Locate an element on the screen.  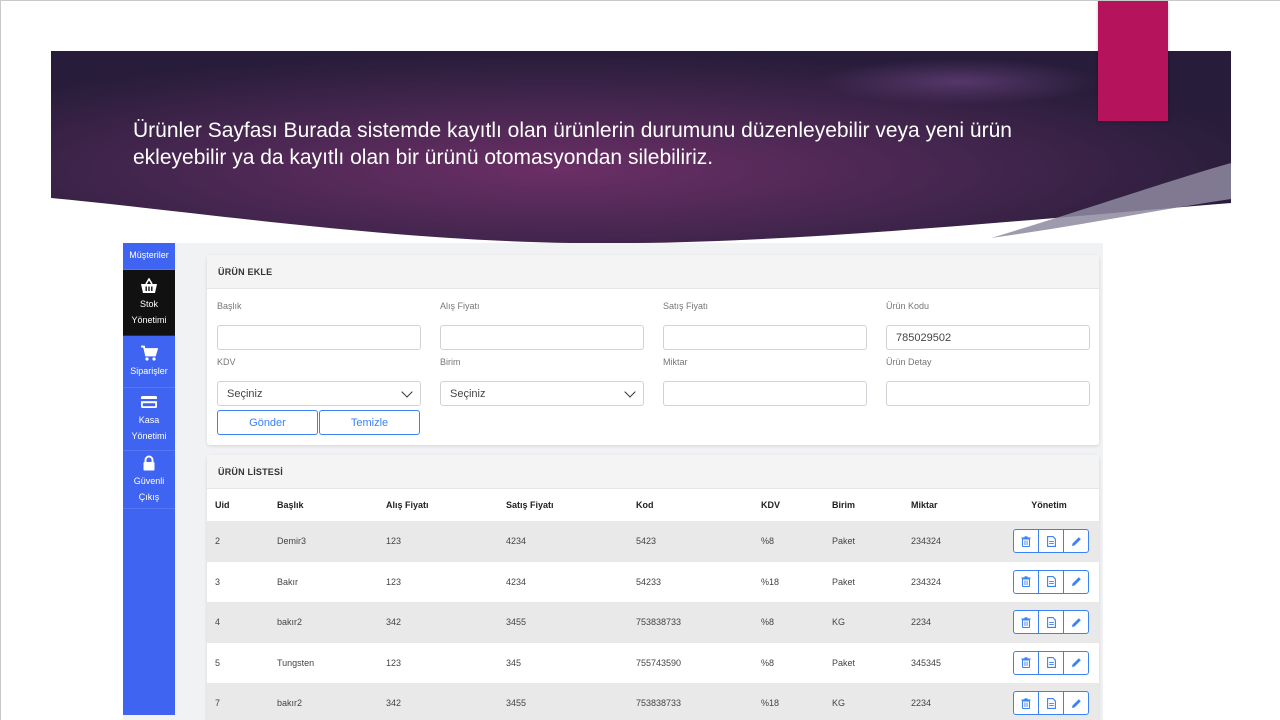
sidebar-item-musteriler: Müşteriler is located at coordinates (149, 256).